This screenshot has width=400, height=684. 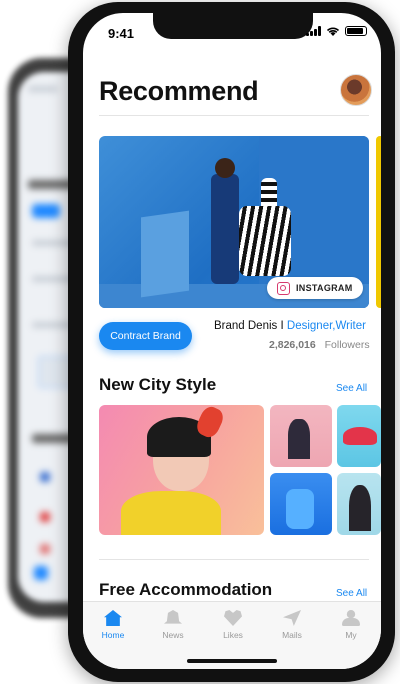 What do you see at coordinates (351, 593) in the screenshot?
I see `see-all-accommodation: See All` at bounding box center [351, 593].